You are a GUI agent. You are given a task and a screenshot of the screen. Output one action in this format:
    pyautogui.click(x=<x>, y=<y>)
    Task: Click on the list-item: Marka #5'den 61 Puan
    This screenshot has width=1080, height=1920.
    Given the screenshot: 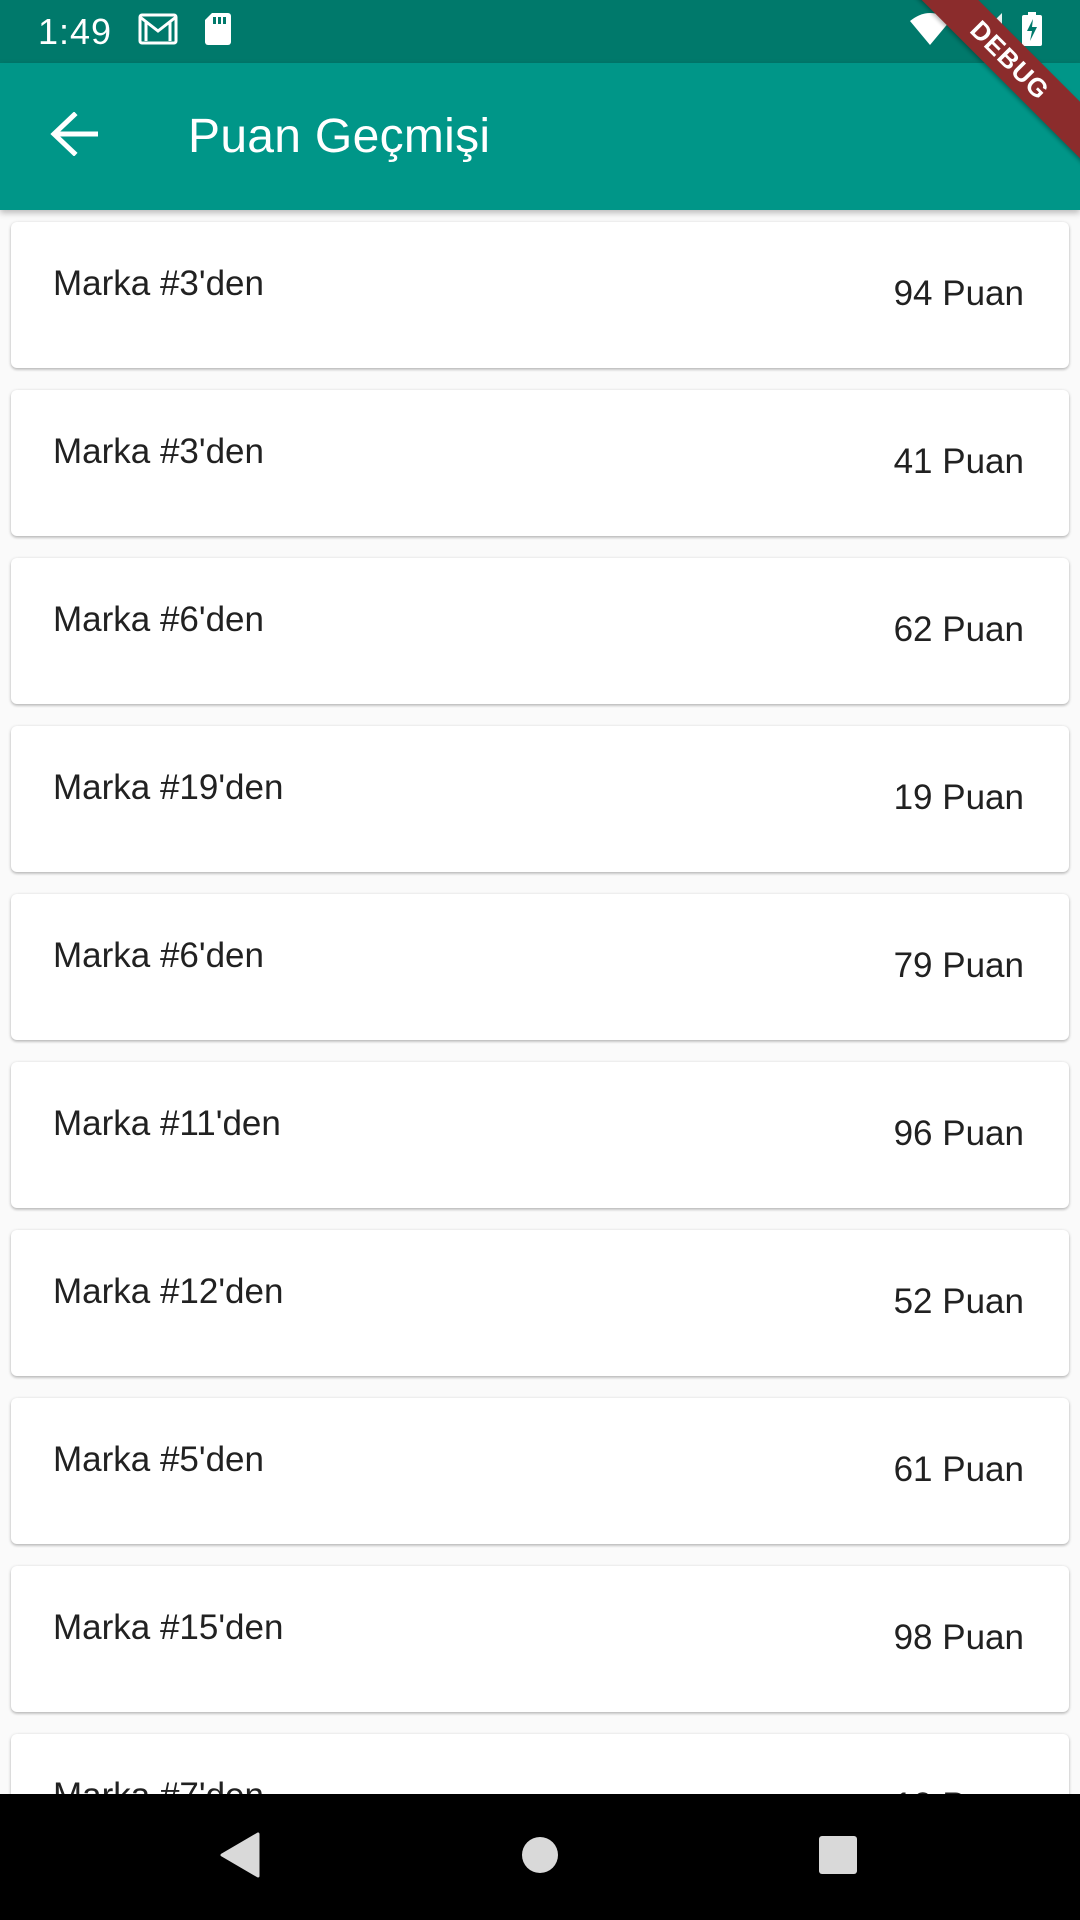 What is the action you would take?
    pyautogui.click(x=540, y=1471)
    